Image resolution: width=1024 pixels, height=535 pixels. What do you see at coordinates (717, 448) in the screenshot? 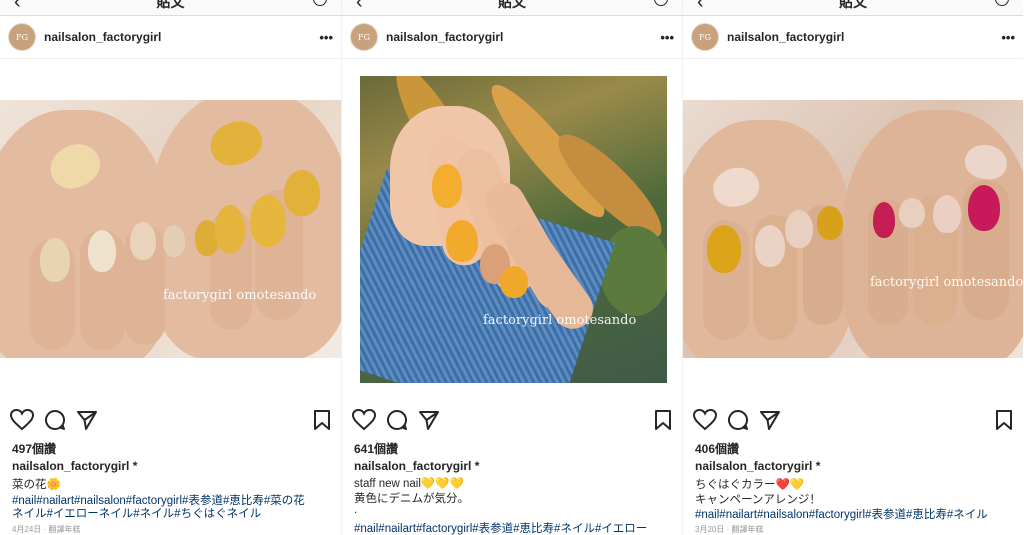
I see `like-count: 406個讚` at bounding box center [717, 448].